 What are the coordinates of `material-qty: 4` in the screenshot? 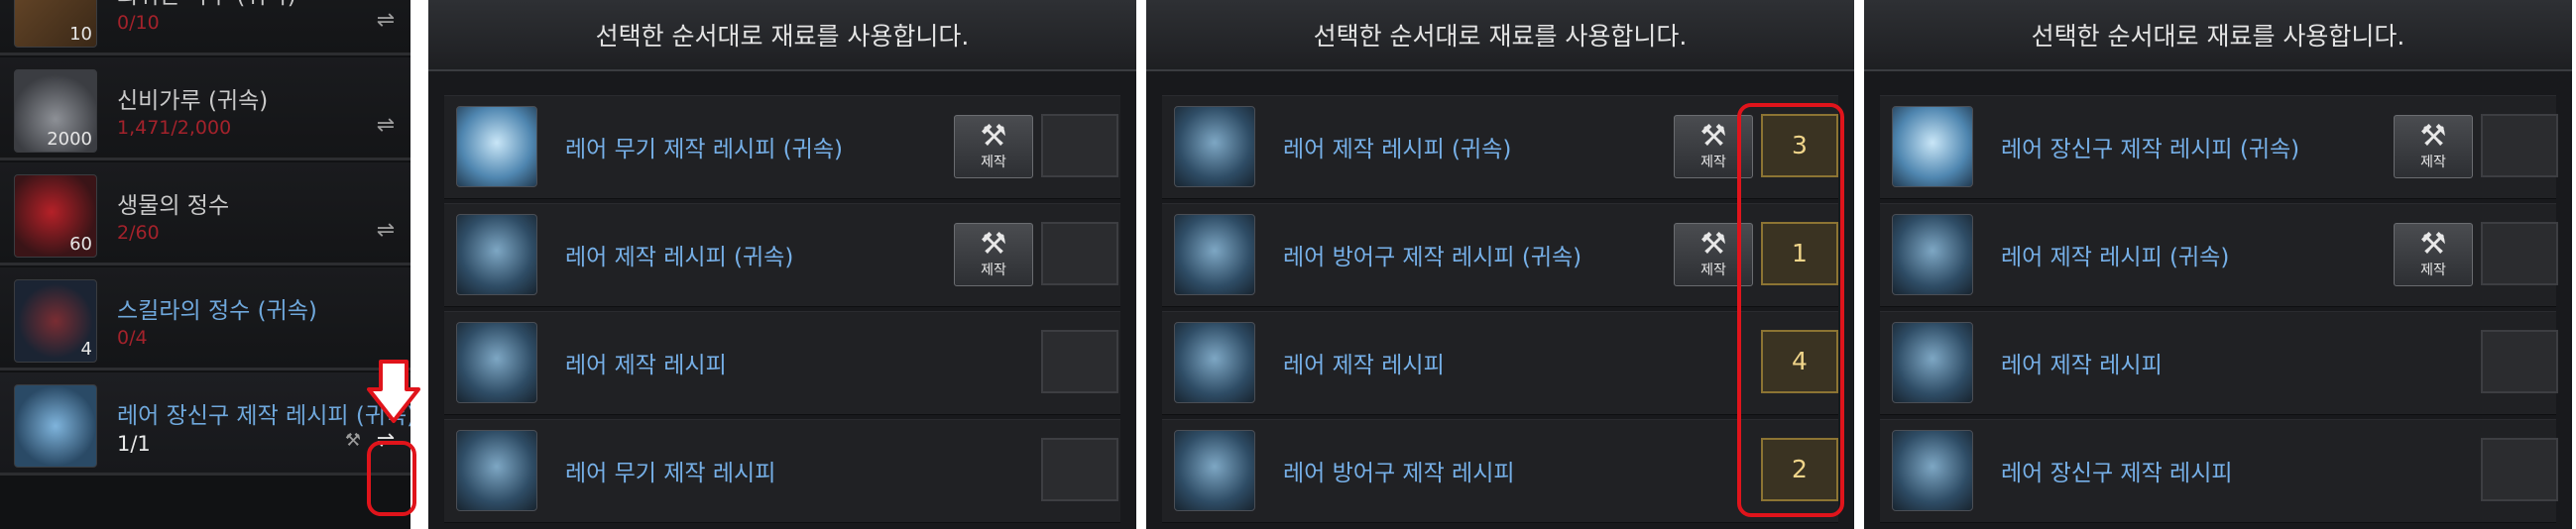 It's located at (86, 350).